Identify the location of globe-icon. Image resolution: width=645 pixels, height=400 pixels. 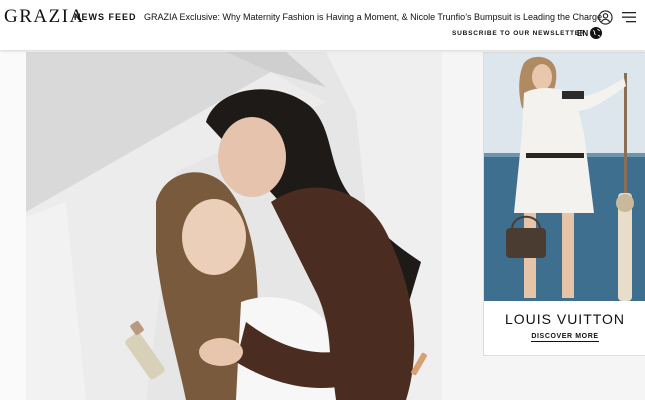
(596, 33).